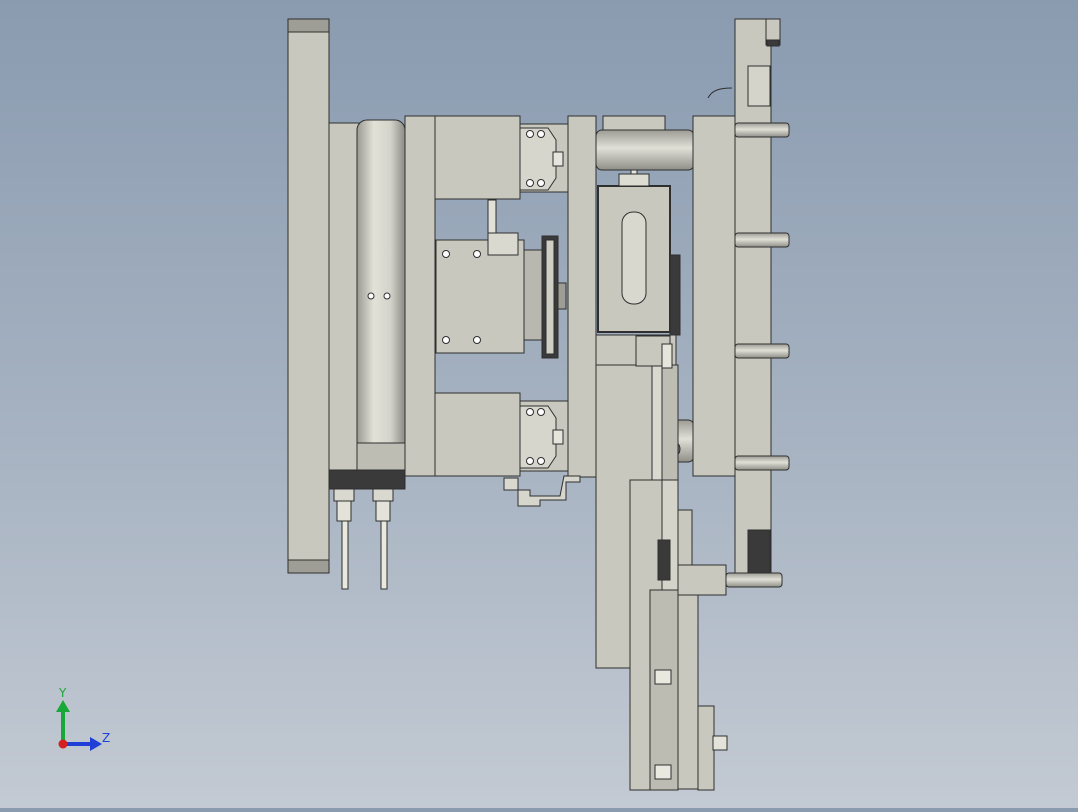 The width and height of the screenshot is (1078, 812). What do you see at coordinates (79, 725) in the screenshot?
I see `axis-arrows-icon` at bounding box center [79, 725].